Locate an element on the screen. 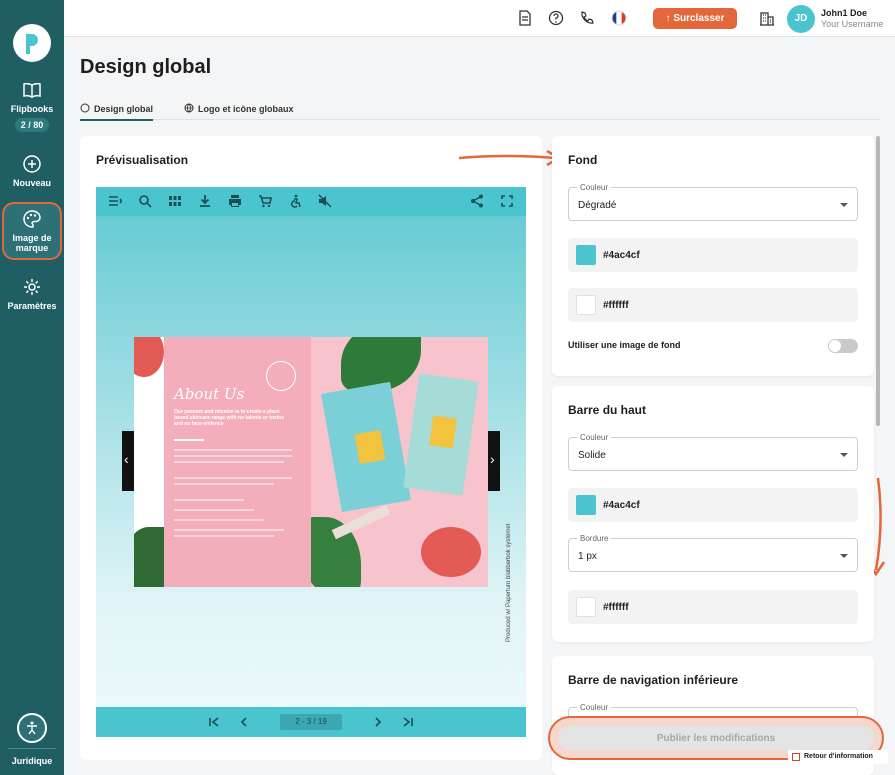 This screenshot has width=895, height=775. upgrade-label: Surclasser is located at coordinates (699, 18).